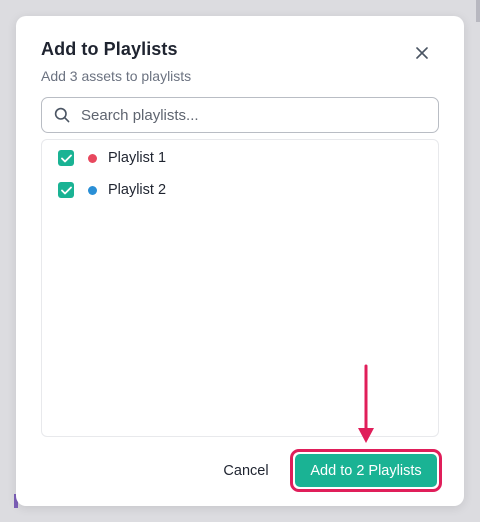  What do you see at coordinates (109, 49) in the screenshot?
I see `dialog-title: Add to Playlists` at bounding box center [109, 49].